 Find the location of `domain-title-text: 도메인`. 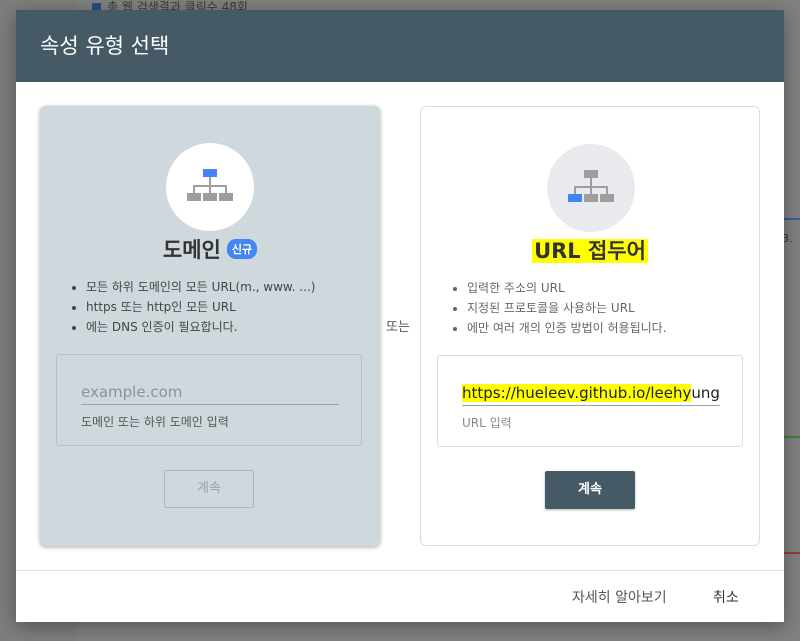

domain-title-text: 도메인 is located at coordinates (191, 250).